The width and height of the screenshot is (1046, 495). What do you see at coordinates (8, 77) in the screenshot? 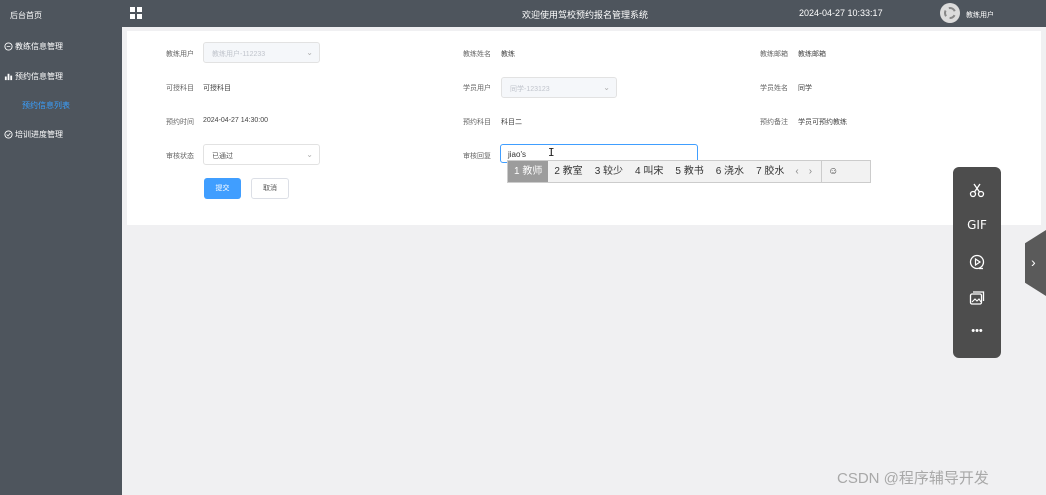
I see `bar-chart-icon` at bounding box center [8, 77].